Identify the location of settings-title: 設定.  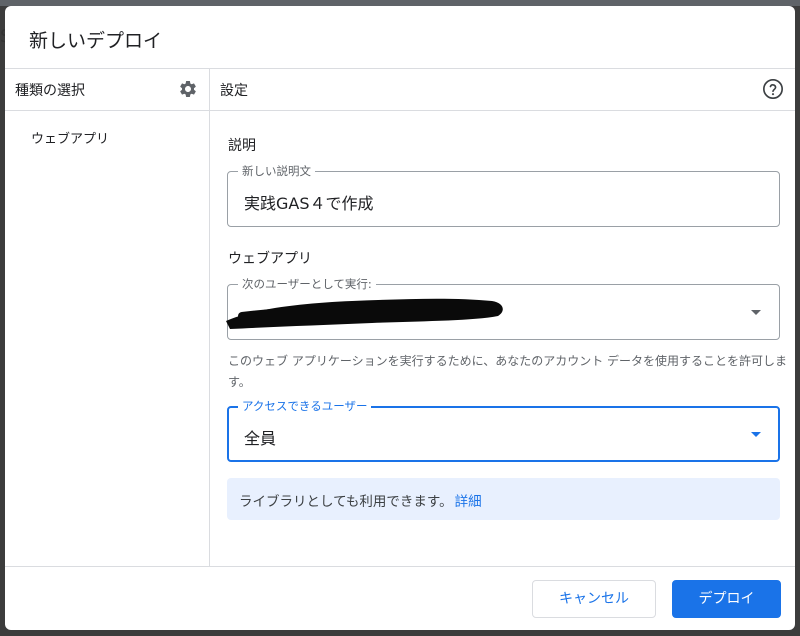
(234, 91).